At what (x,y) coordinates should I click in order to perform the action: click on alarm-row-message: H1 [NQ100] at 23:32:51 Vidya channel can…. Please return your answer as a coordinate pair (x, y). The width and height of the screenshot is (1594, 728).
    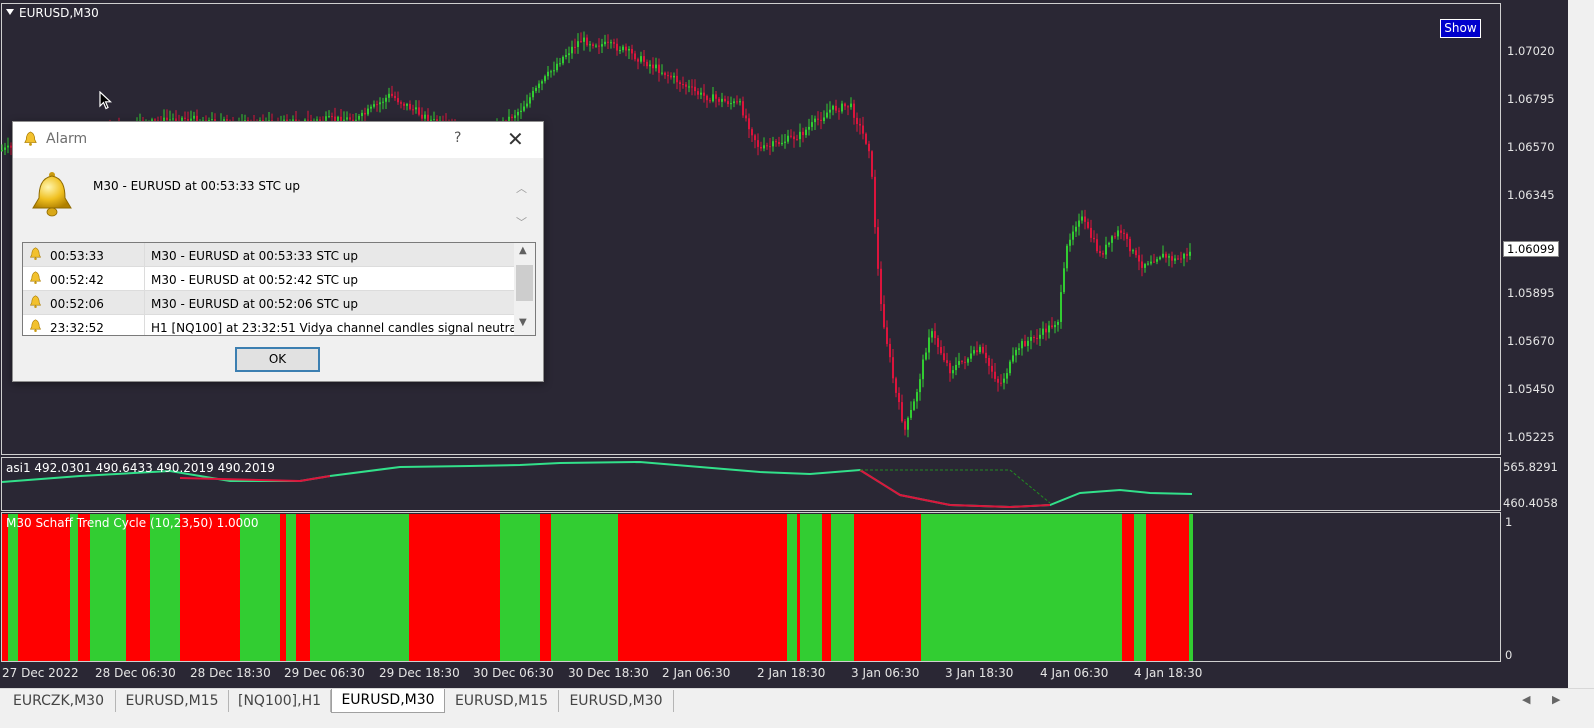
    Looking at the image, I should click on (336, 328).